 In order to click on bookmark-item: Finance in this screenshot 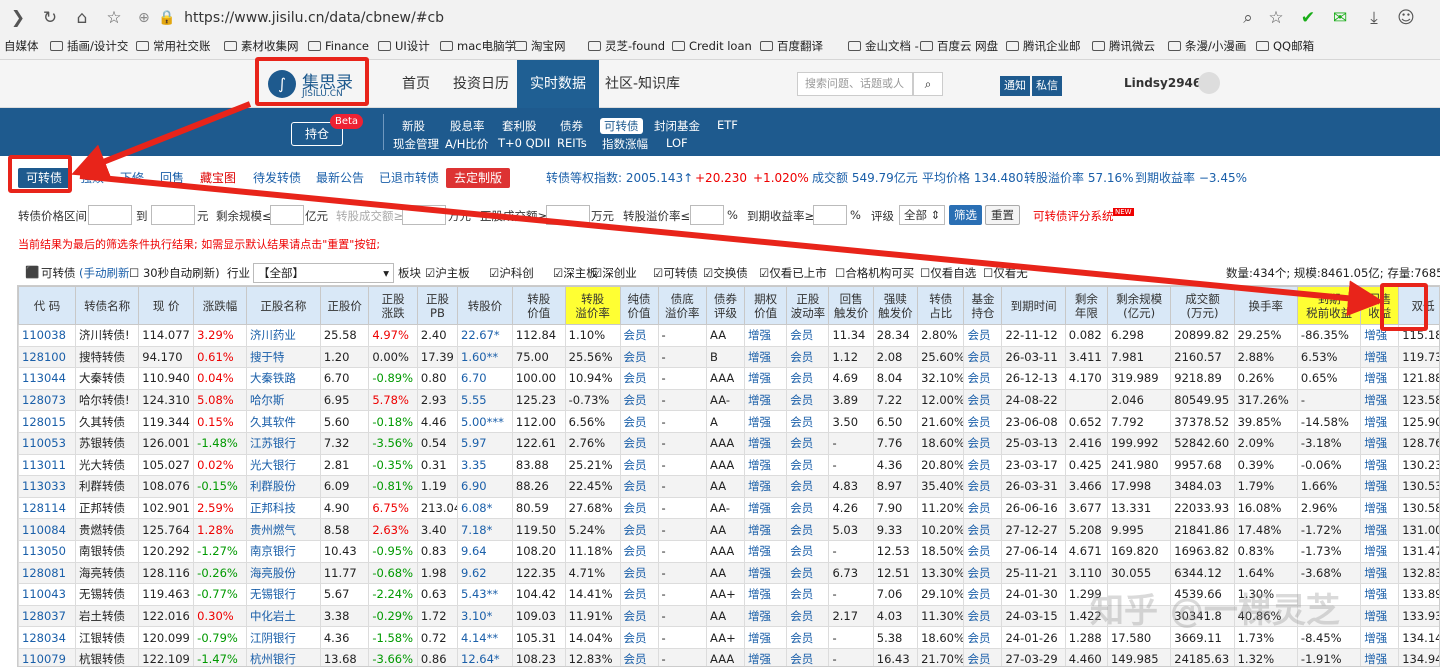, I will do `click(338, 46)`.